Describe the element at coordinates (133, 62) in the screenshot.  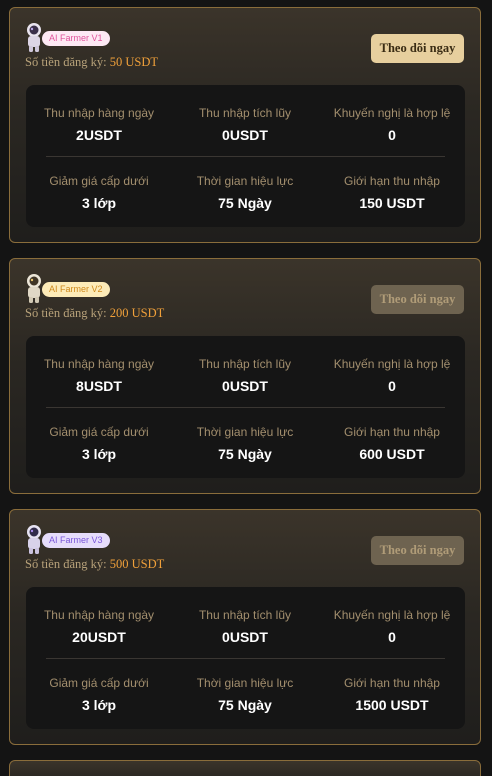
I see `amount-value: 50 USDT` at that location.